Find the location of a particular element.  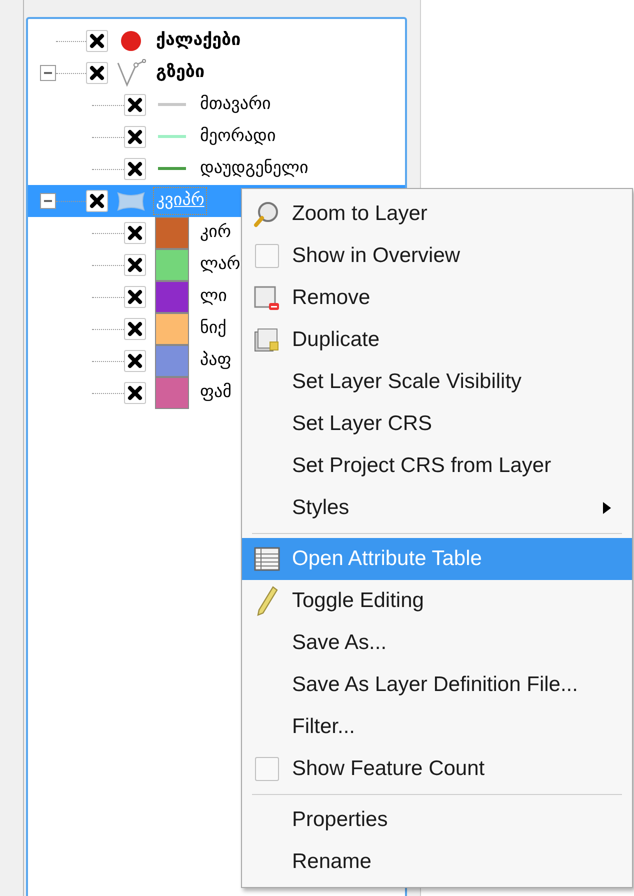

layer-name: ქალაქები is located at coordinates (198, 41).